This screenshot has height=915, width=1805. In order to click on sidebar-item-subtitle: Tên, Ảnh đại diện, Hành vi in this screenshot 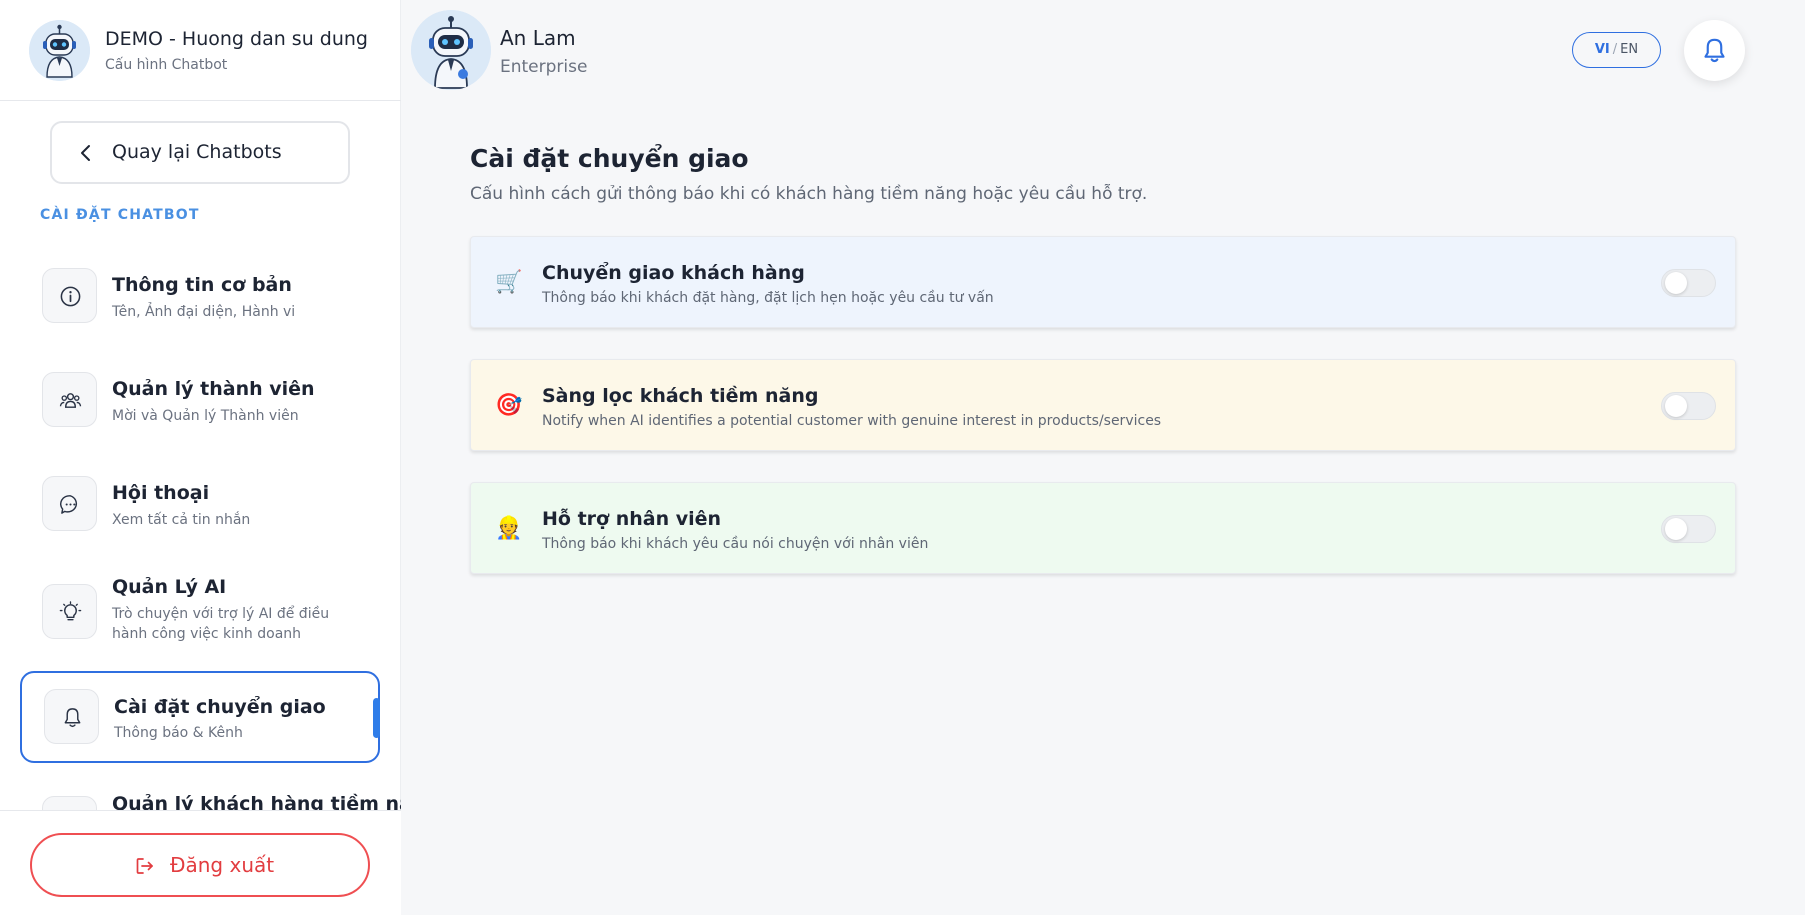, I will do `click(204, 312)`.